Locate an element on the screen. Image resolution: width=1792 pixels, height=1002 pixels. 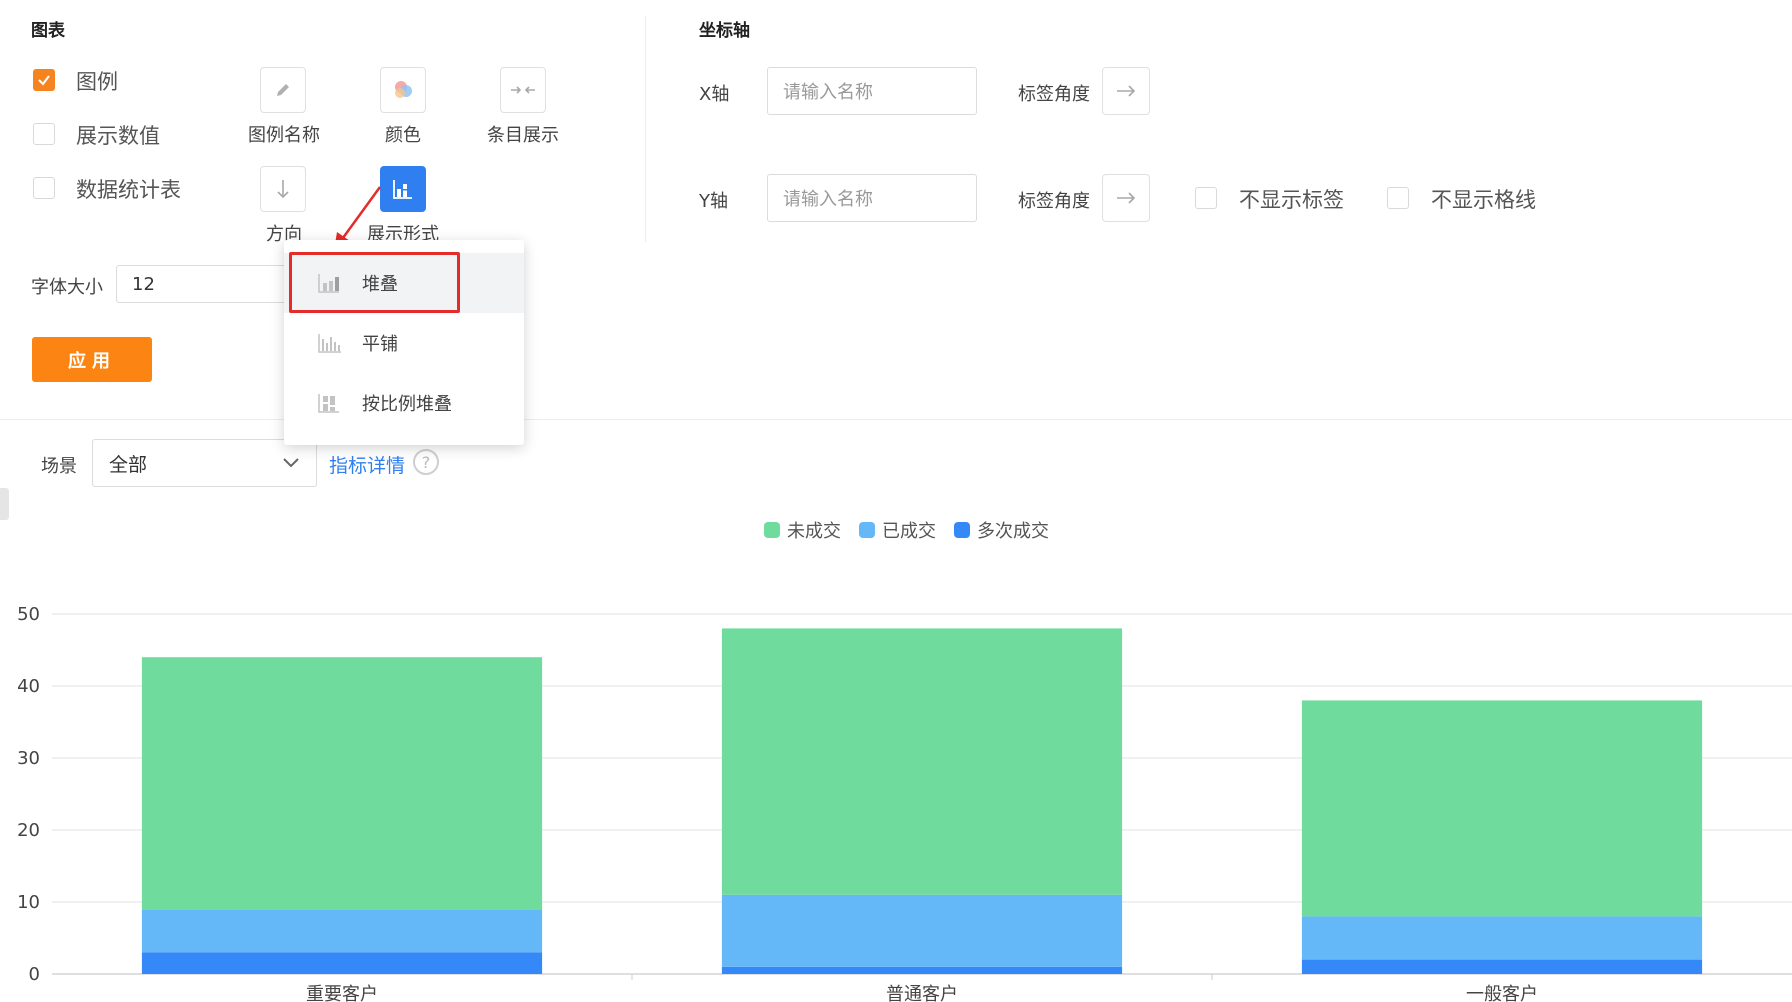
section-divider is located at coordinates (645, 129).